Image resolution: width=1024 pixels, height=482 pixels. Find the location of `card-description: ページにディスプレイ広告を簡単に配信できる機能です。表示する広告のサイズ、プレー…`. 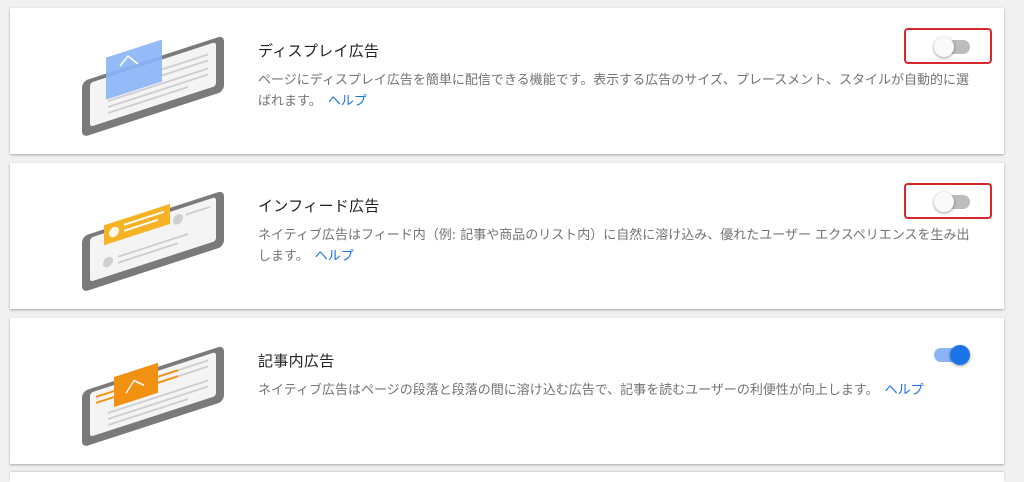

card-description: ページにディスプレイ広告を簡単に配信できる機能です。表示する広告のサイズ、プレー… is located at coordinates (618, 91).